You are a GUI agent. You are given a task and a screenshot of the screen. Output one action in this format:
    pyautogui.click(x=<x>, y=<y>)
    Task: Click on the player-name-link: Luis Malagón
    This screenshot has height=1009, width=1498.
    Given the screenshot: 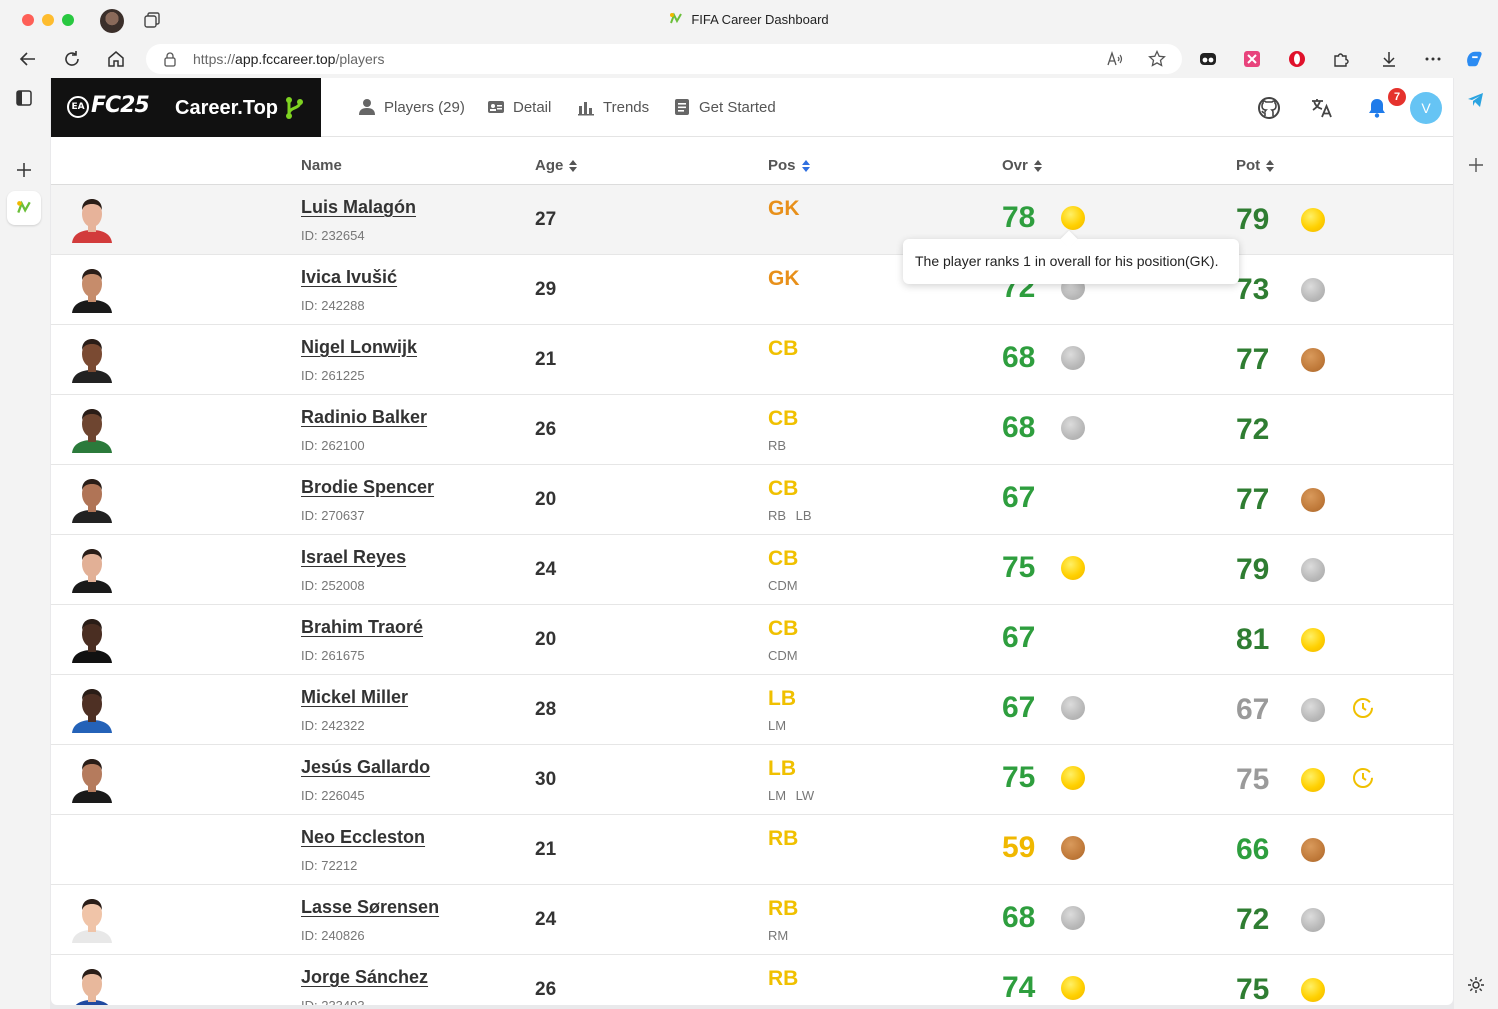 What is the action you would take?
    pyautogui.click(x=358, y=207)
    